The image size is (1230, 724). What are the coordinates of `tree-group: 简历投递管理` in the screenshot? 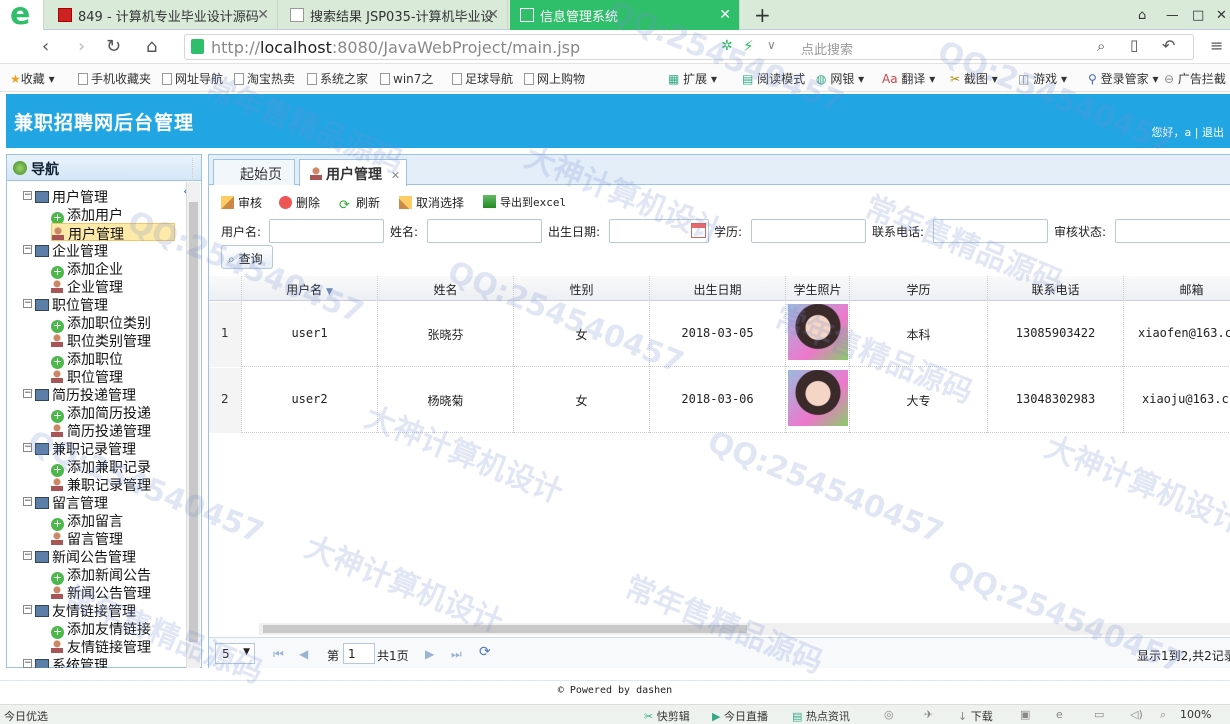 It's located at (85, 394).